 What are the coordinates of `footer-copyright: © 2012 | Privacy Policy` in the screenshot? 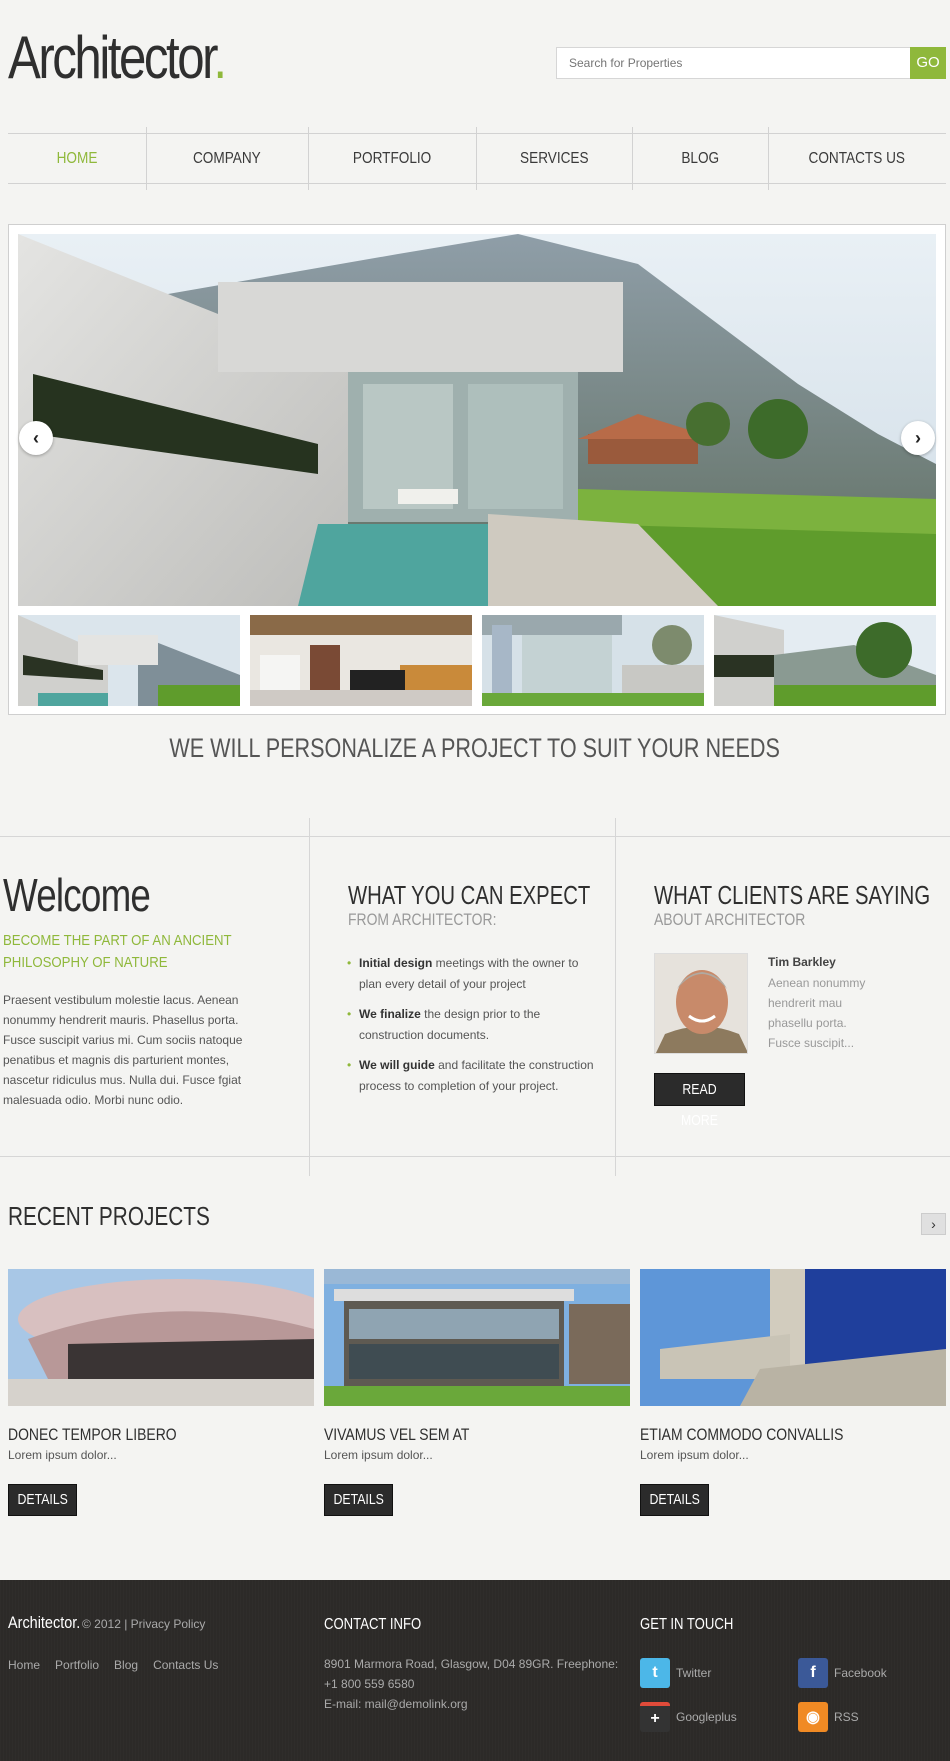 It's located at (144, 1624).